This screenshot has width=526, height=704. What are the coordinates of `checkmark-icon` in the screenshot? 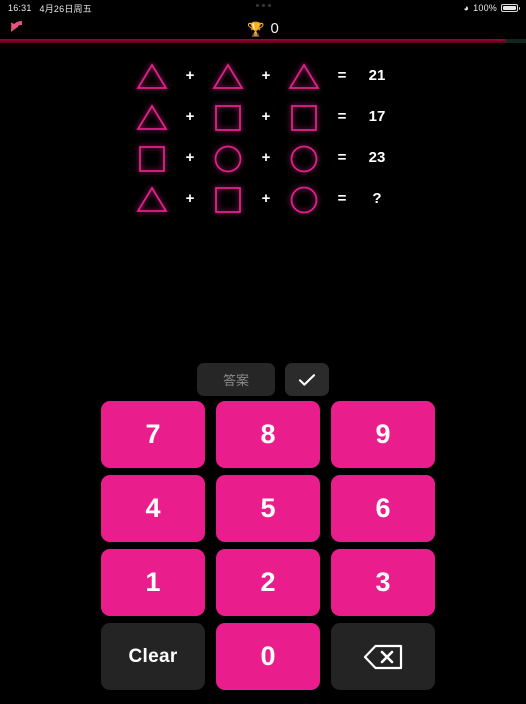 It's located at (307, 379).